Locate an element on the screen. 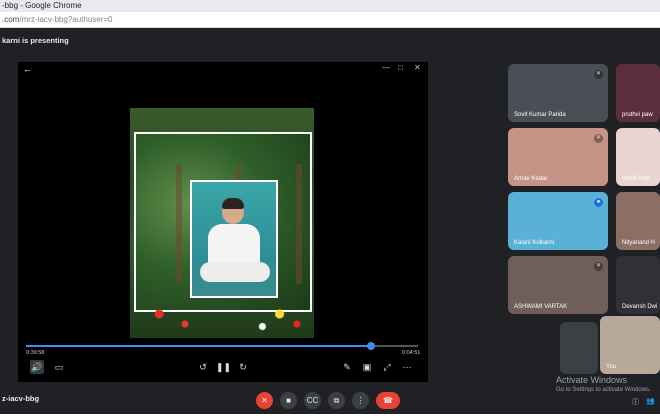  participant-tile: ✕ ASHWAMI VARTAK is located at coordinates (558, 285).